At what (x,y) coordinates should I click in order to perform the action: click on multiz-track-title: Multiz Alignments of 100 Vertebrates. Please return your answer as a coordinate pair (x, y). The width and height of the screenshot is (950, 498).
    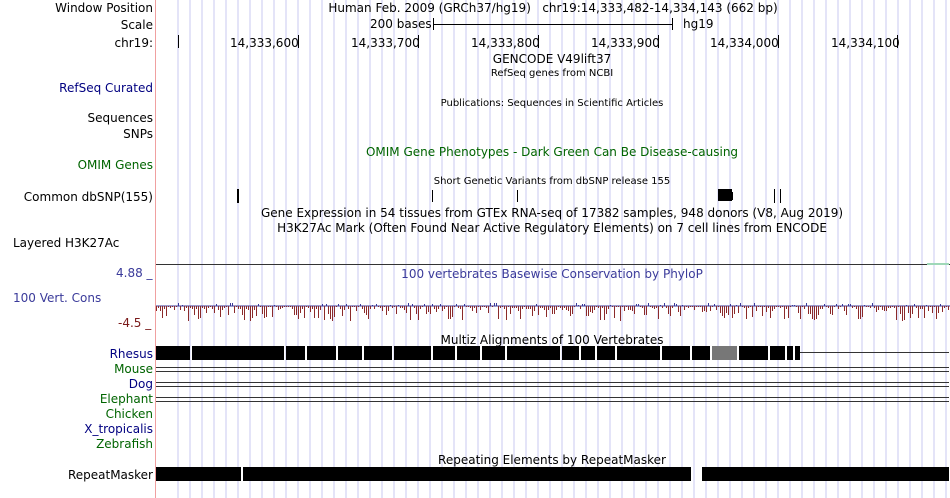
    Looking at the image, I should click on (551, 340).